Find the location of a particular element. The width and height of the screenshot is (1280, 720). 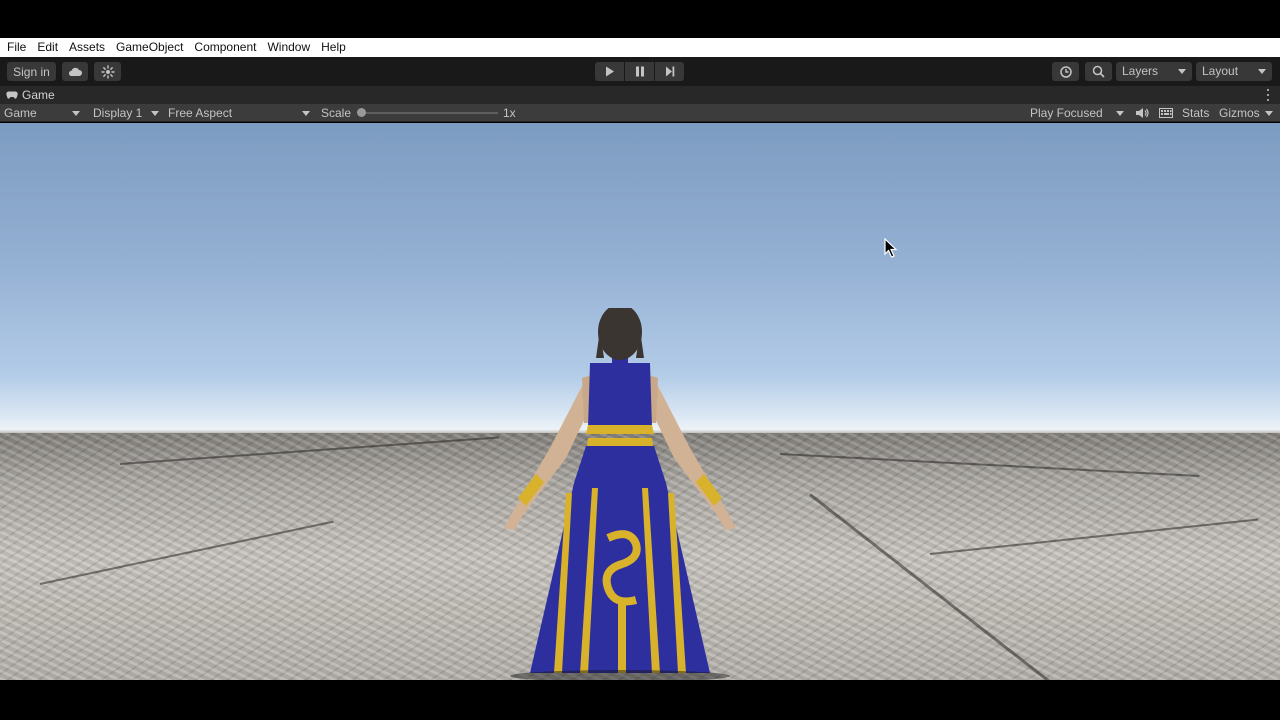

cloud-icon is located at coordinates (75, 71).